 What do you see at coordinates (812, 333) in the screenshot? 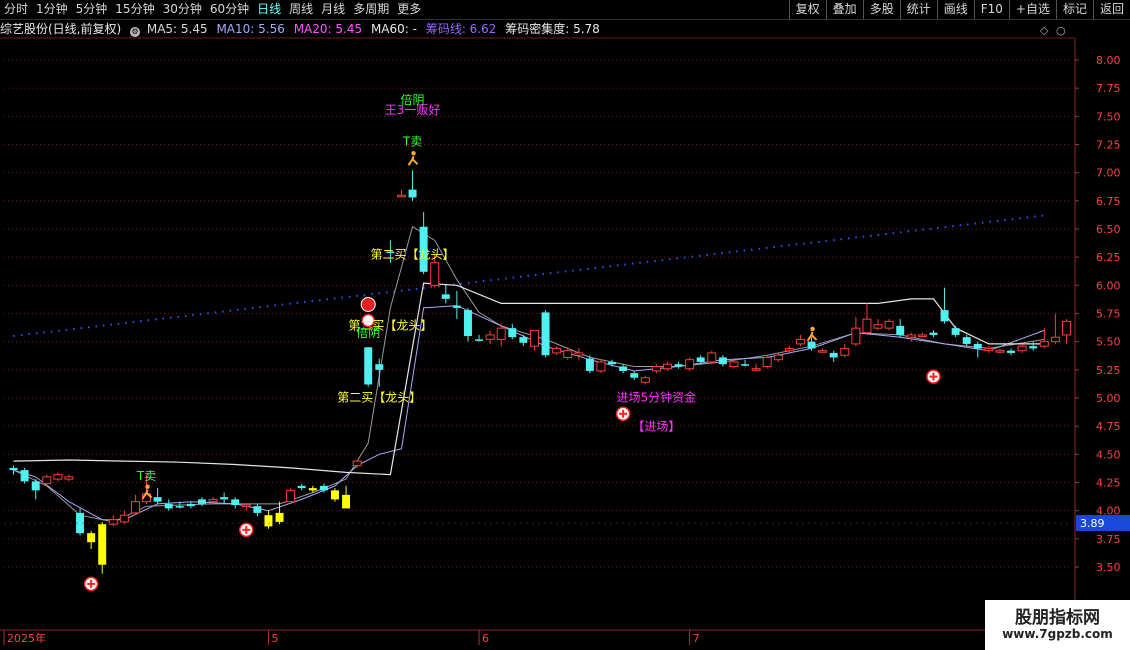
I see `runner-body` at bounding box center [812, 333].